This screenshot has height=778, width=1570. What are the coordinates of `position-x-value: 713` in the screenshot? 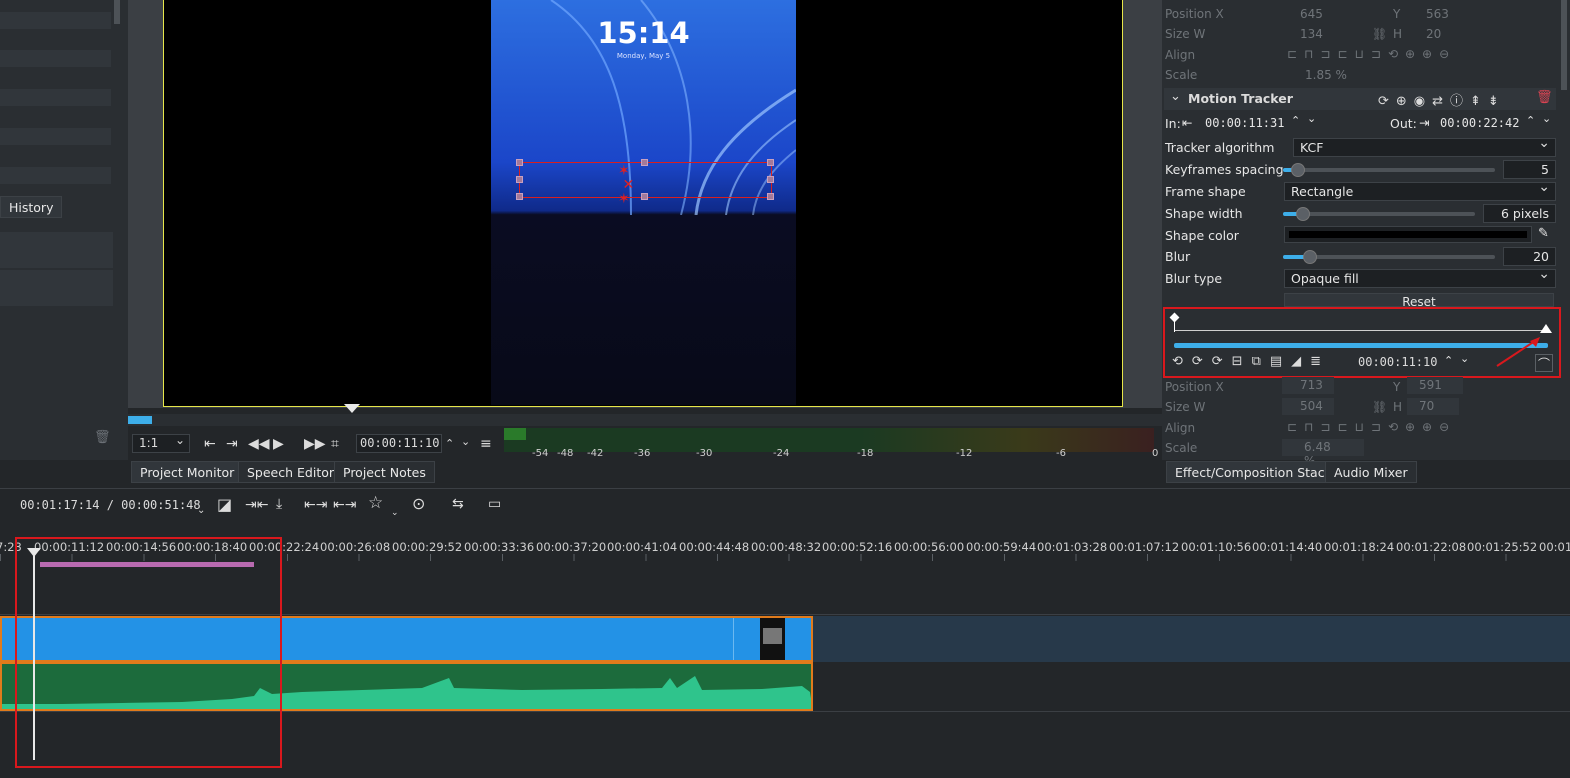 It's located at (1308, 385).